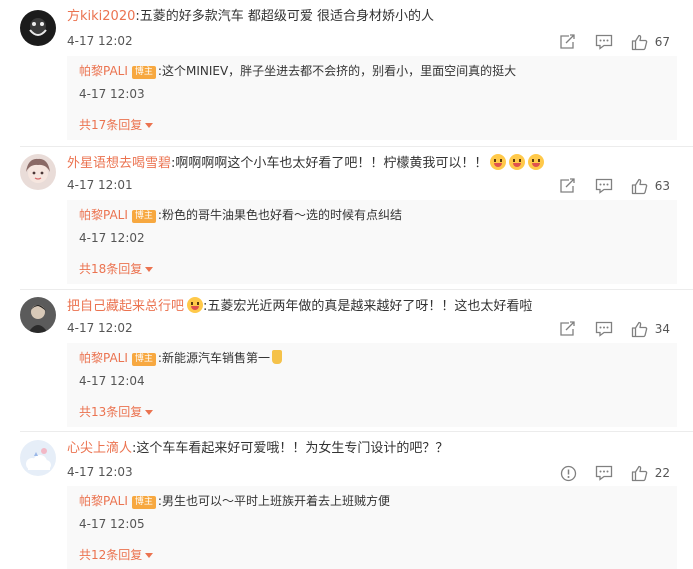  What do you see at coordinates (215, 358) in the screenshot?
I see `reply-text: 新能源汽车销售第一` at bounding box center [215, 358].